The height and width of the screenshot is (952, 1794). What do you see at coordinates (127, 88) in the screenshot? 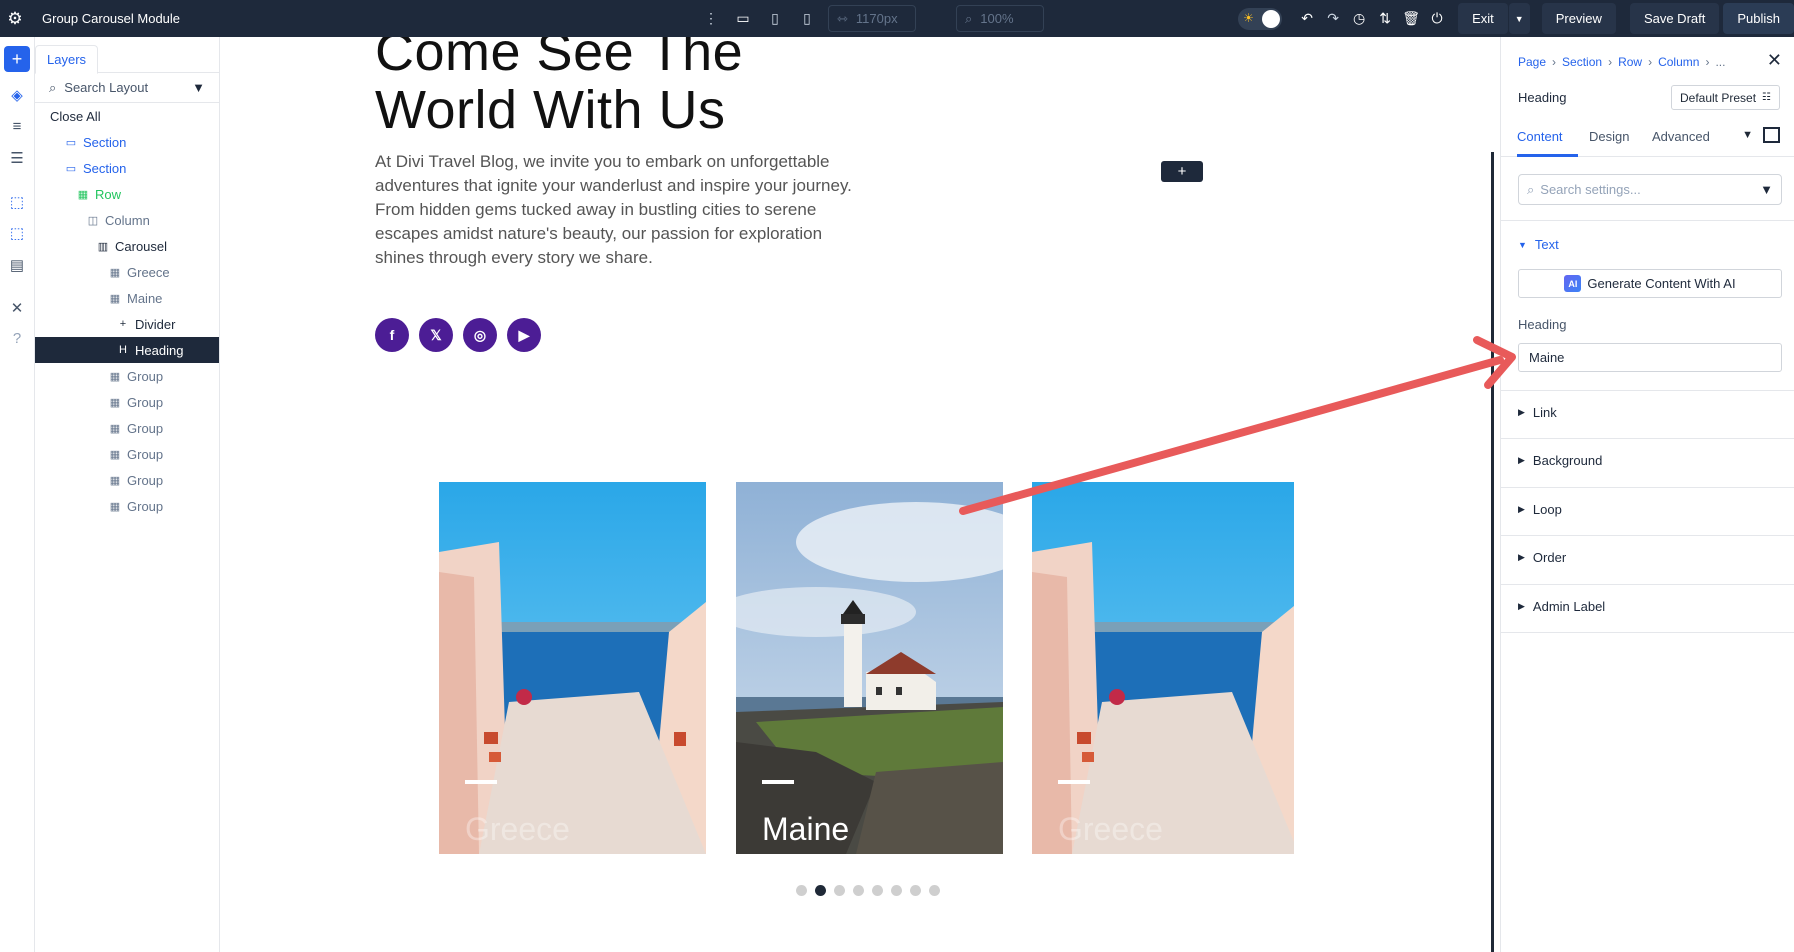
I see `layers-search: ⌕ Search Layout ▼` at bounding box center [127, 88].